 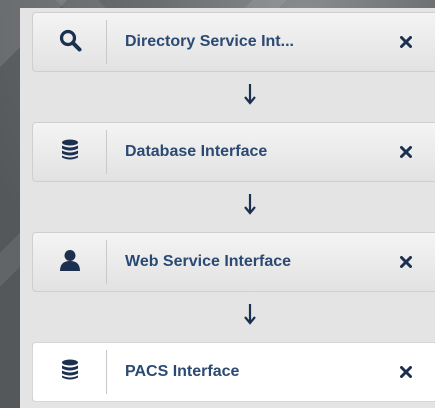 I want to click on node-pacs-interface: PACS Interface, so click(x=233, y=372).